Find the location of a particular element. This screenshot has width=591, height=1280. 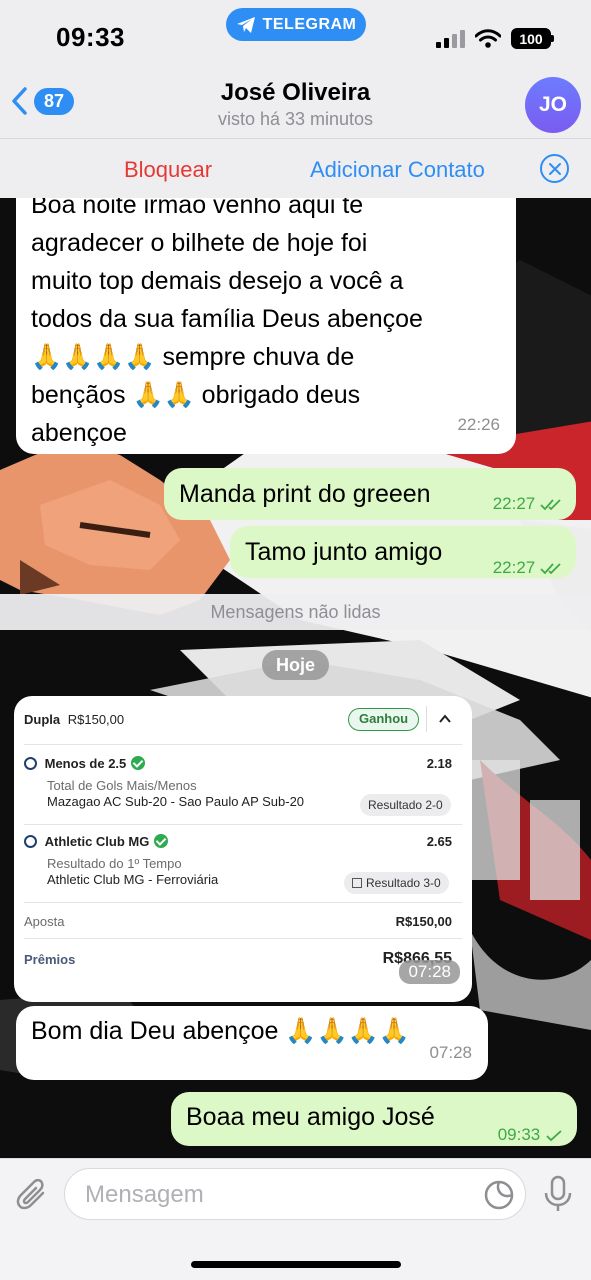

message-line: muito top demais desejo a você a is located at coordinates (217, 281).